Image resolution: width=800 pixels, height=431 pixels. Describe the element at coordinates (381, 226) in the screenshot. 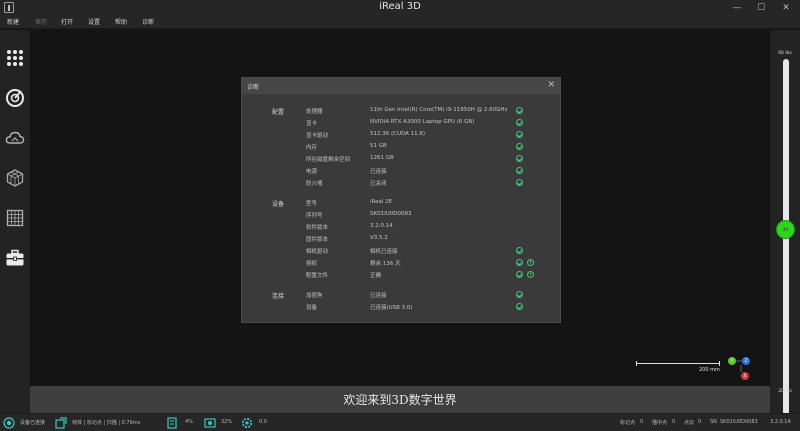

I see `row-value: 3.2.0.14` at that location.